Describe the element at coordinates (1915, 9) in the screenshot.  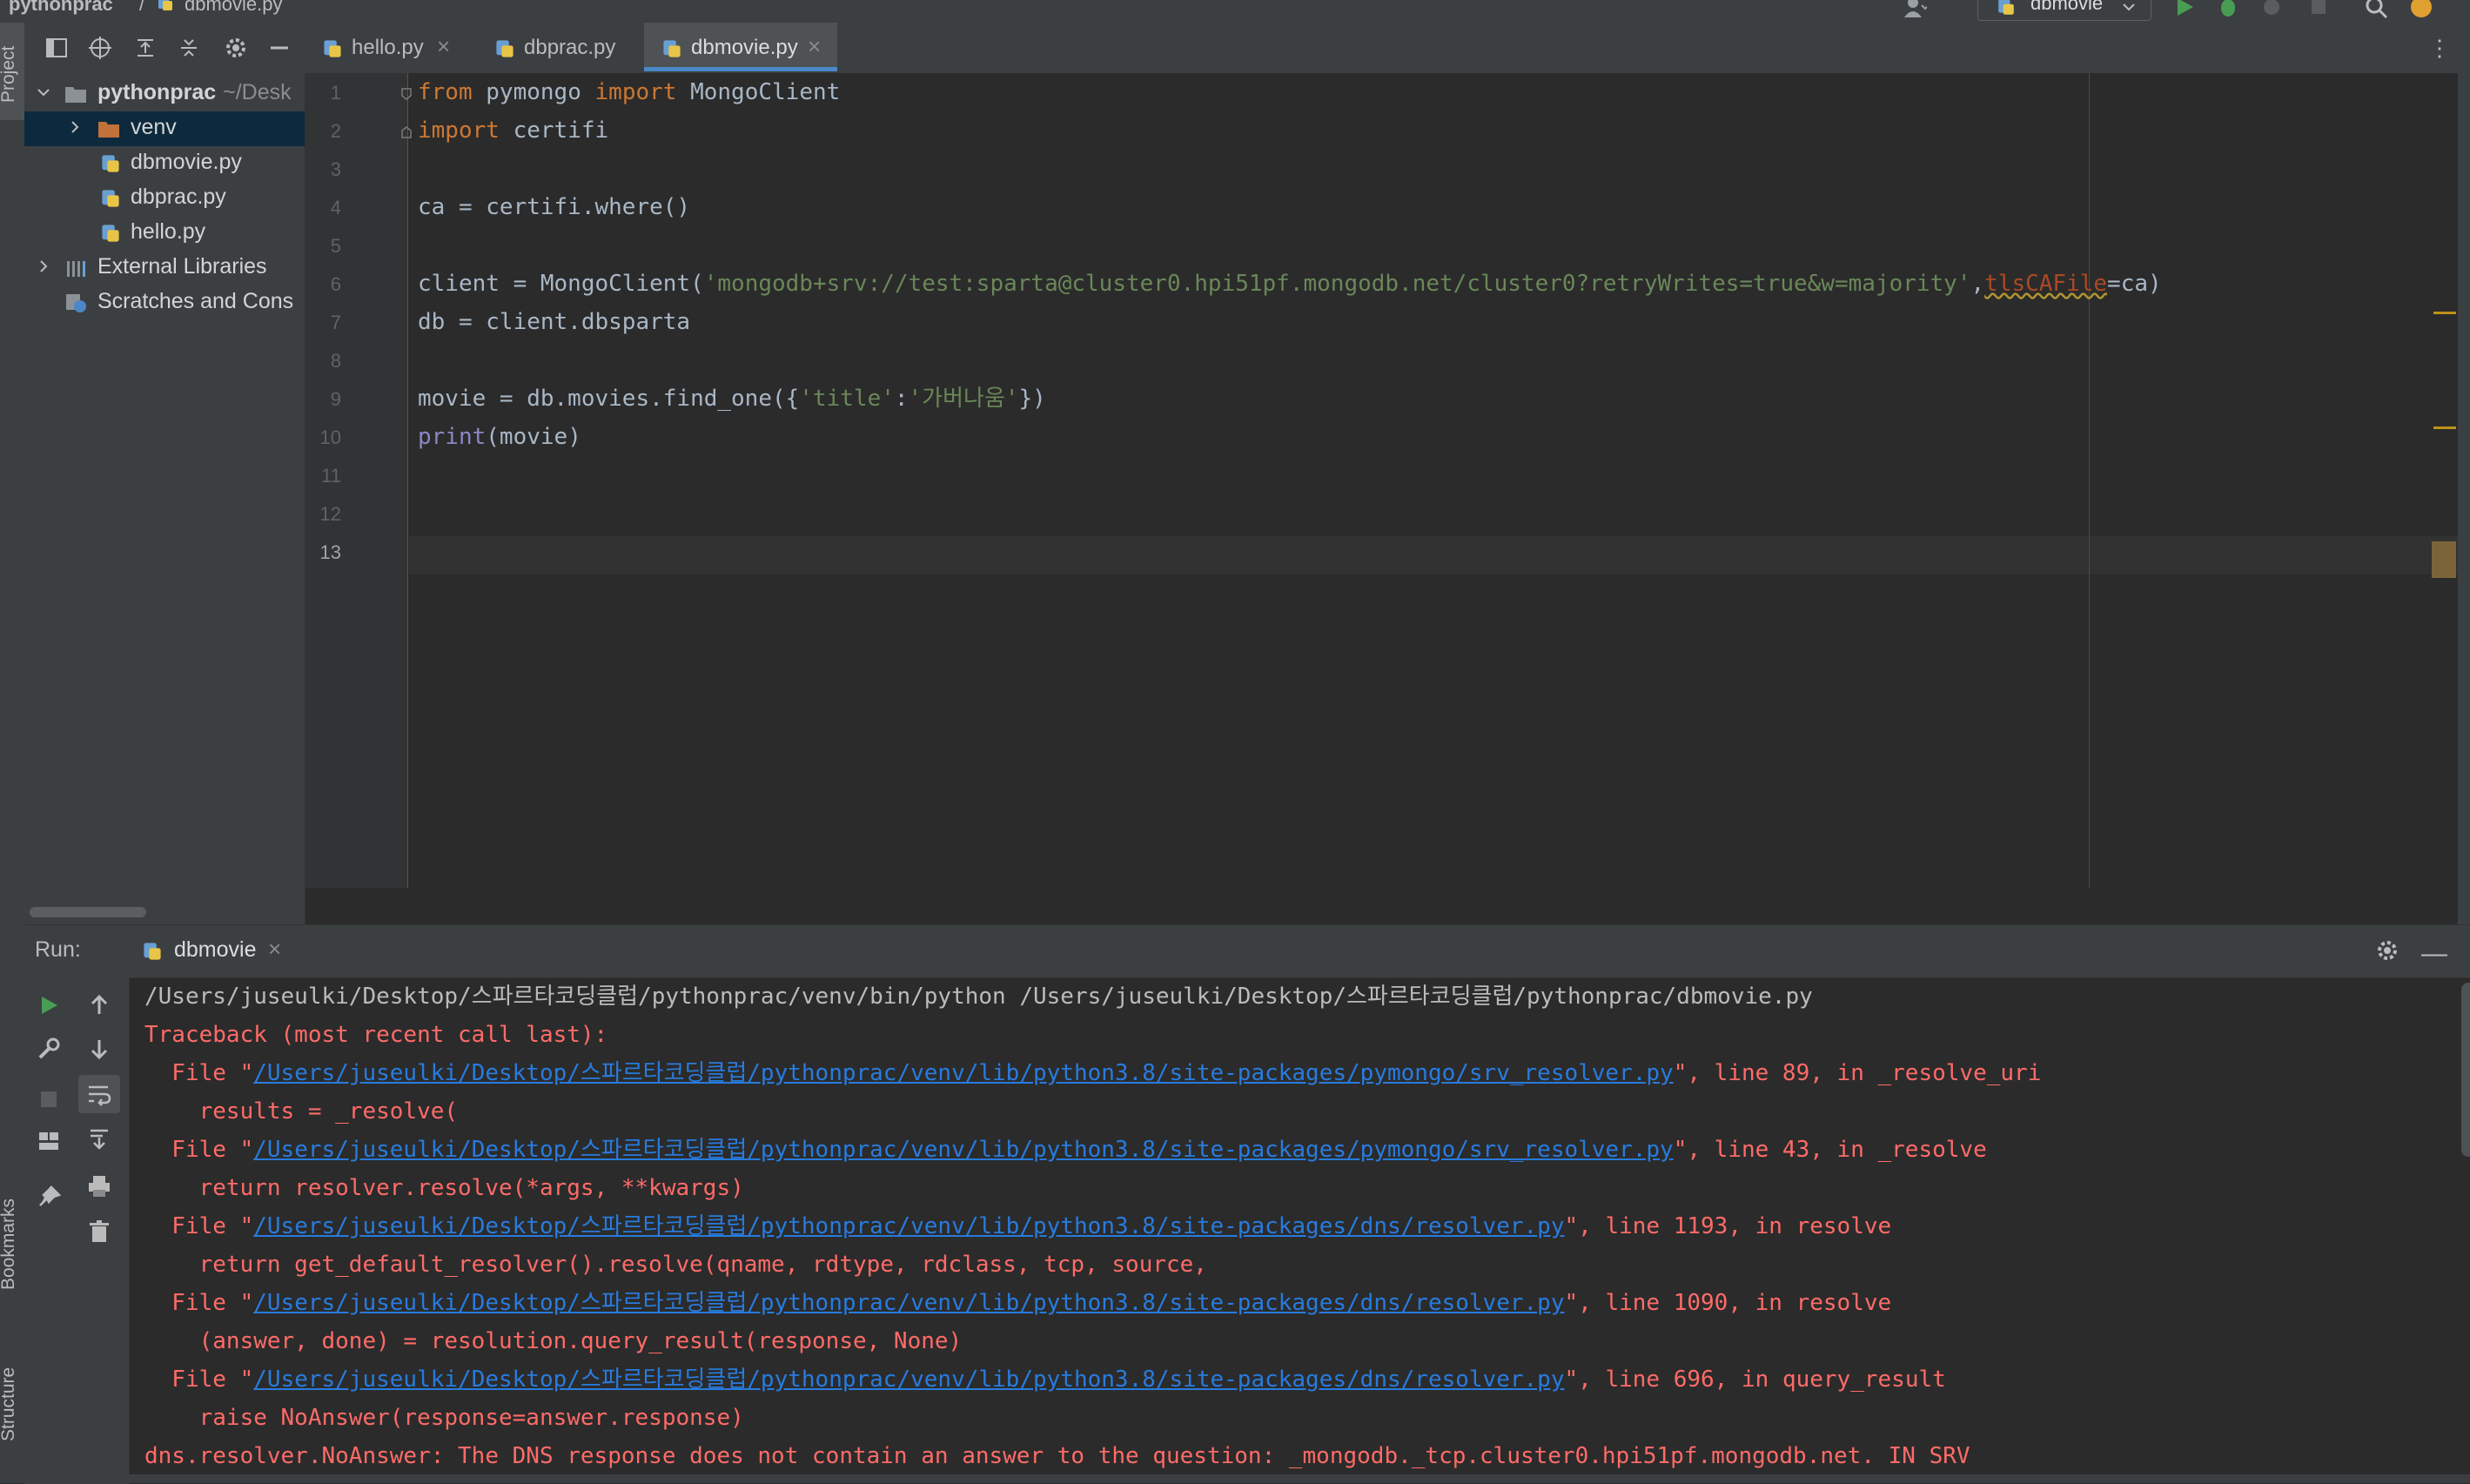
I see `user-icon` at that location.